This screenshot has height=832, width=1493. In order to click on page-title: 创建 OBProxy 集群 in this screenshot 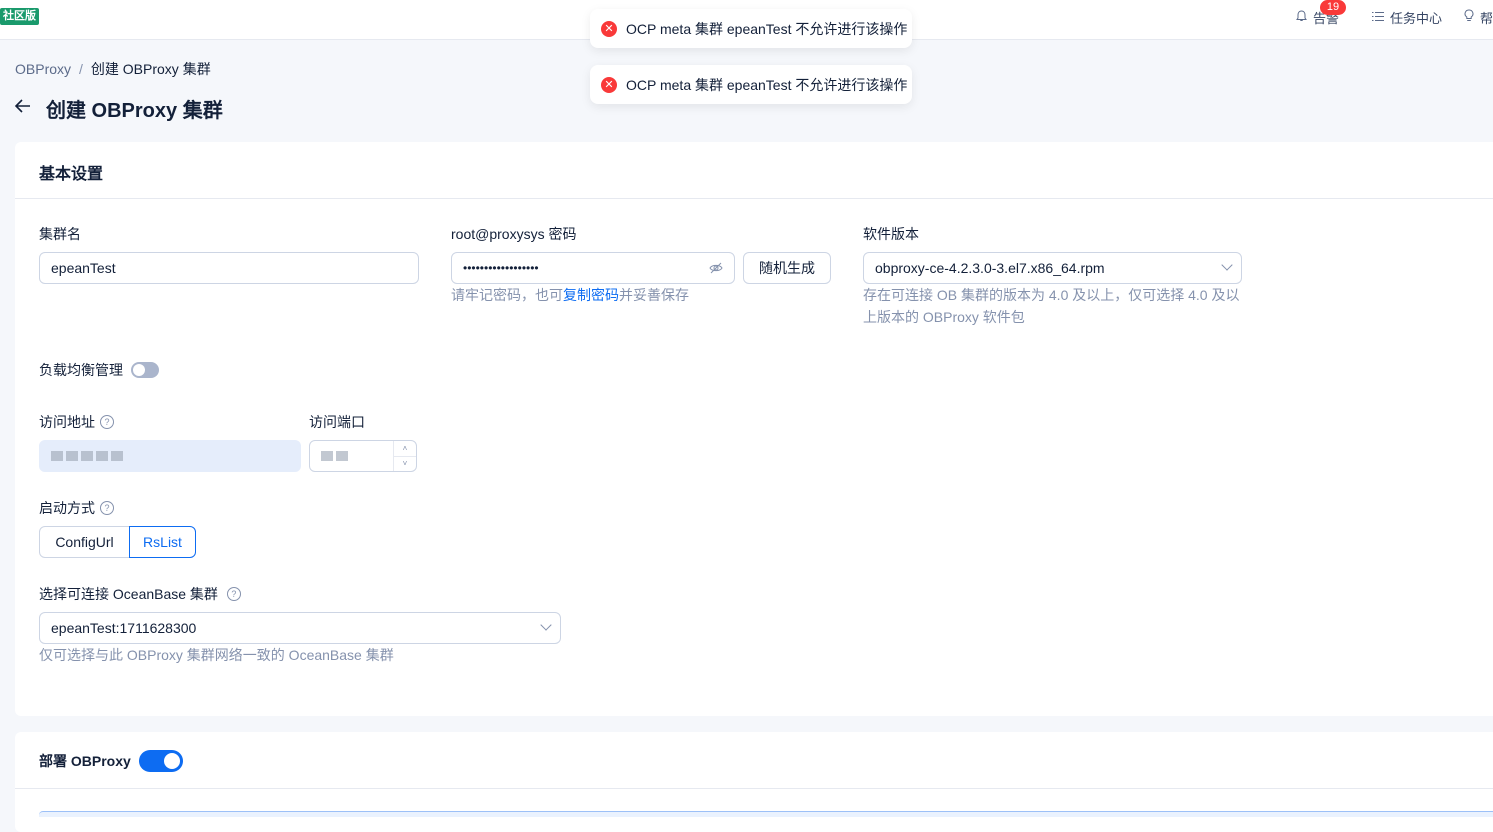, I will do `click(134, 111)`.